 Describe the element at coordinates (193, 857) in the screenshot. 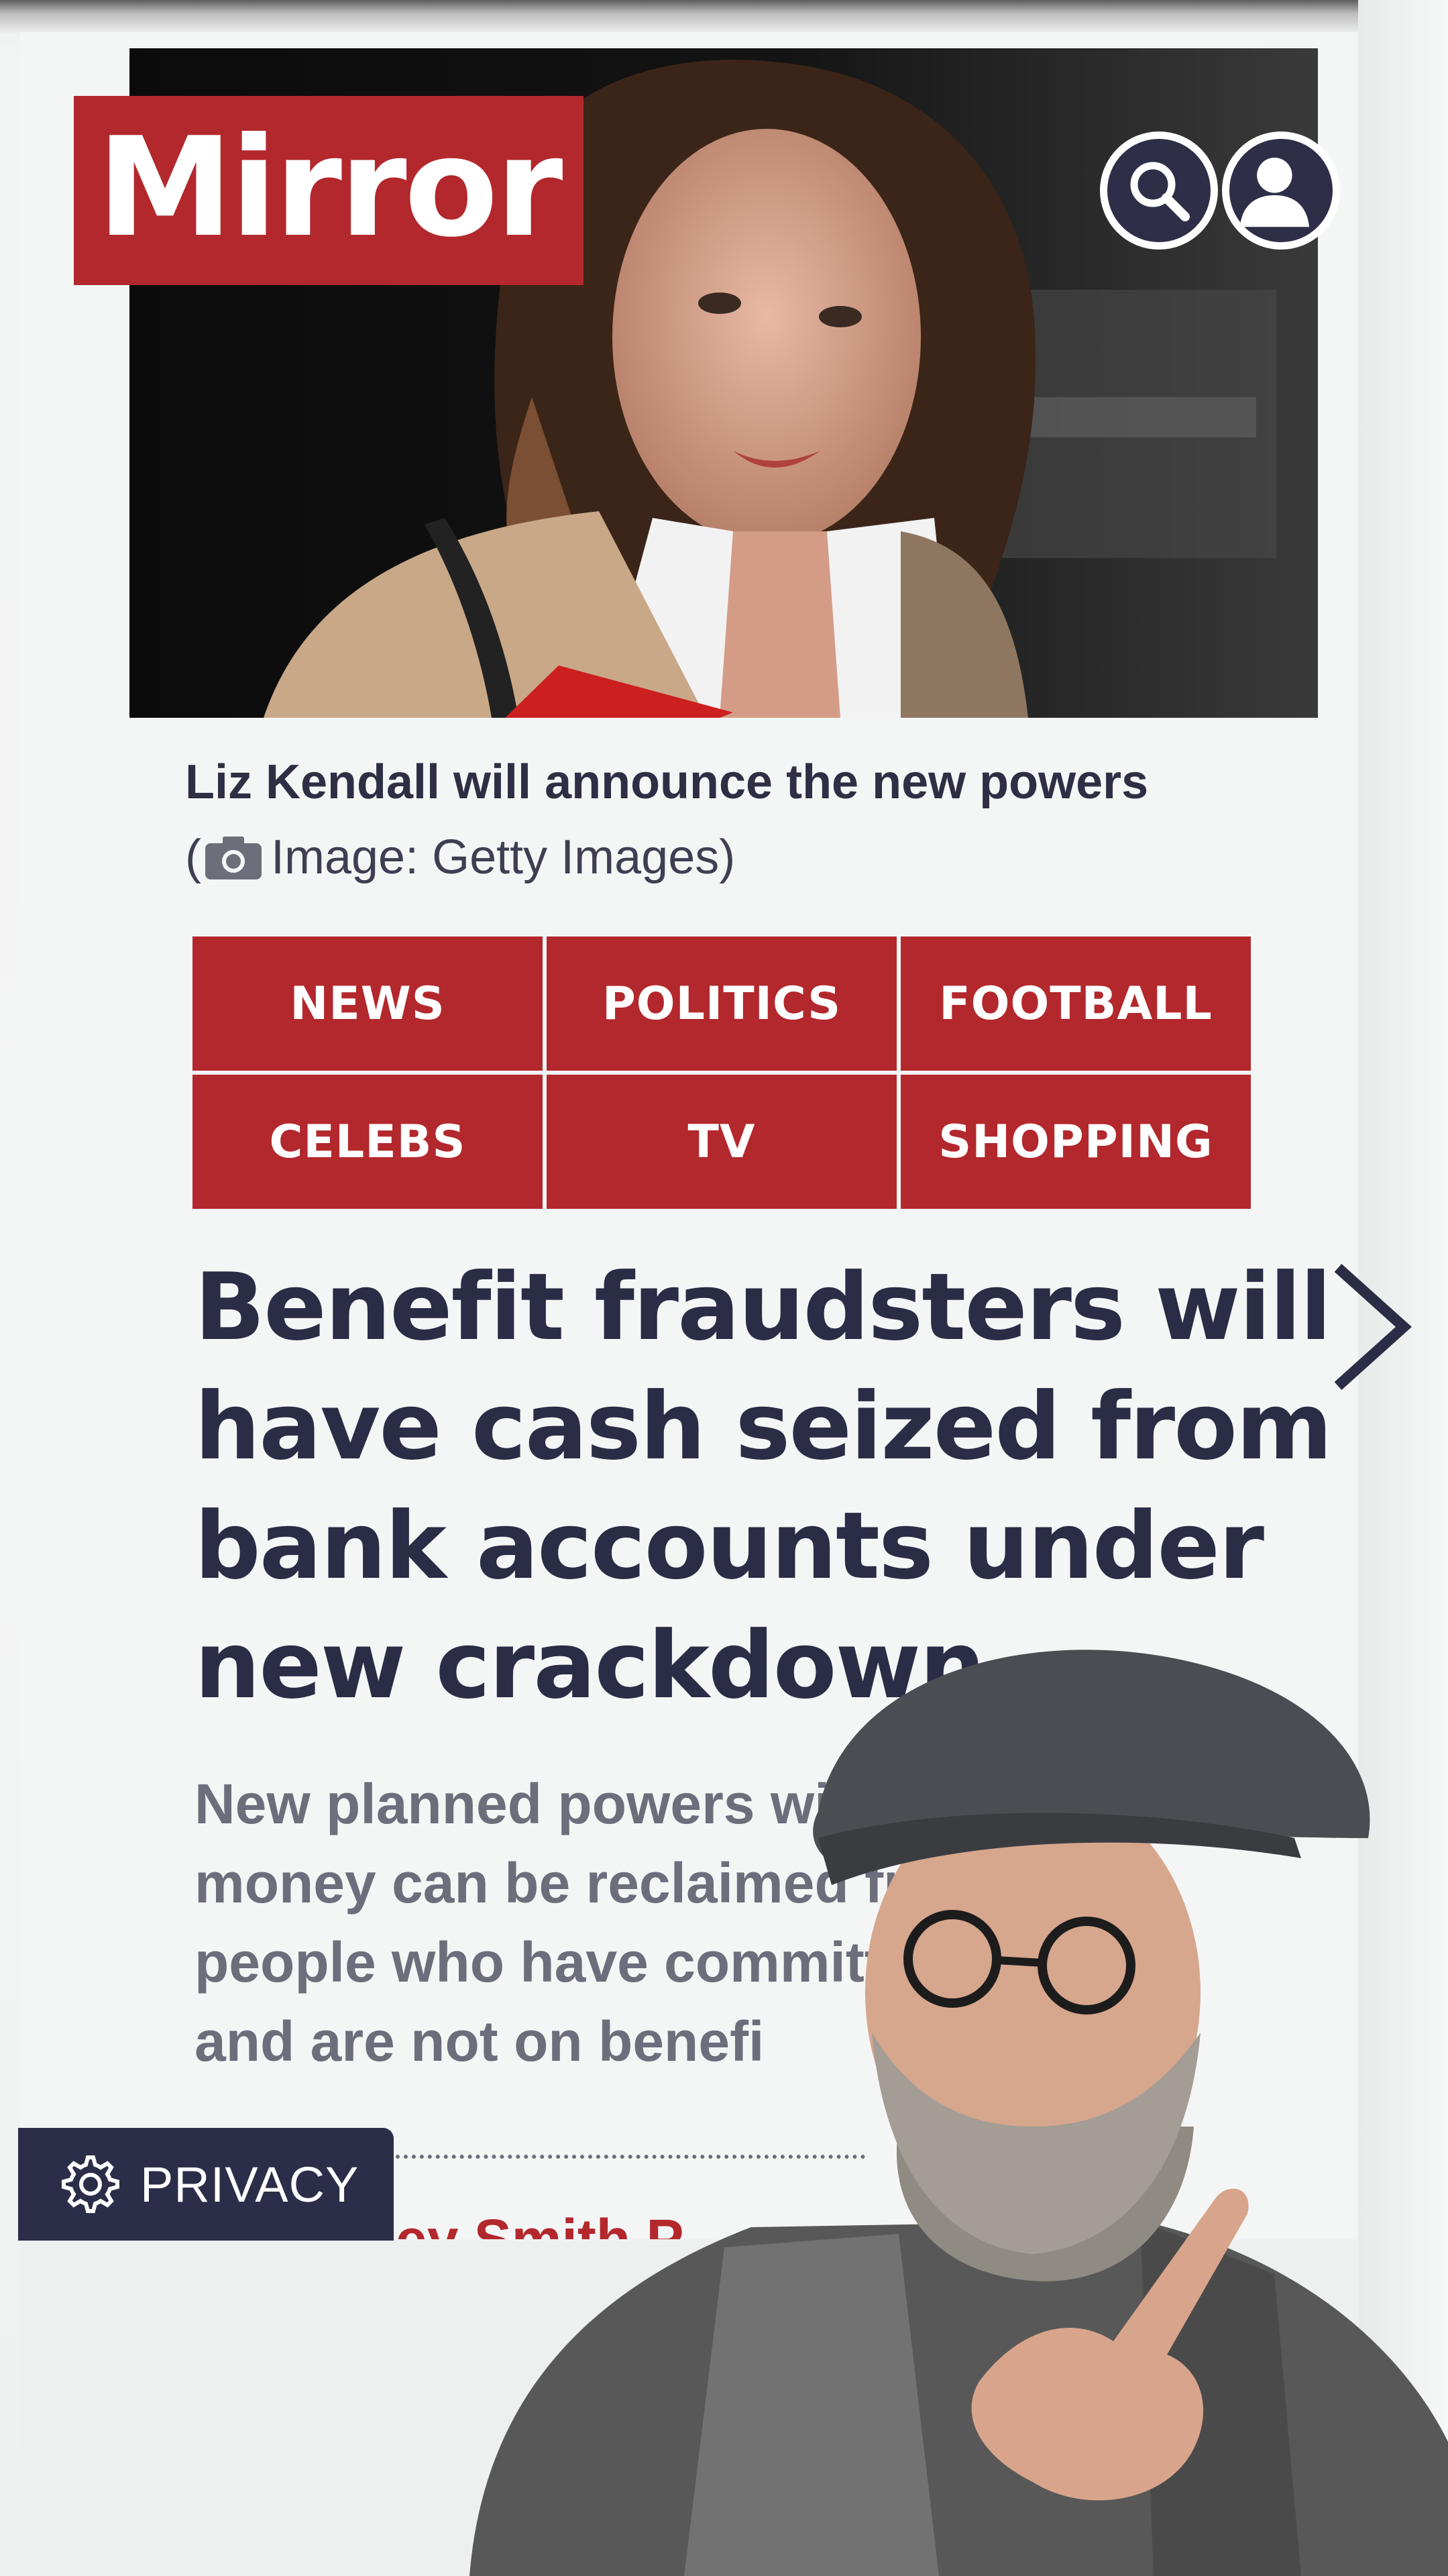

I see `caption-open-paren: (` at that location.